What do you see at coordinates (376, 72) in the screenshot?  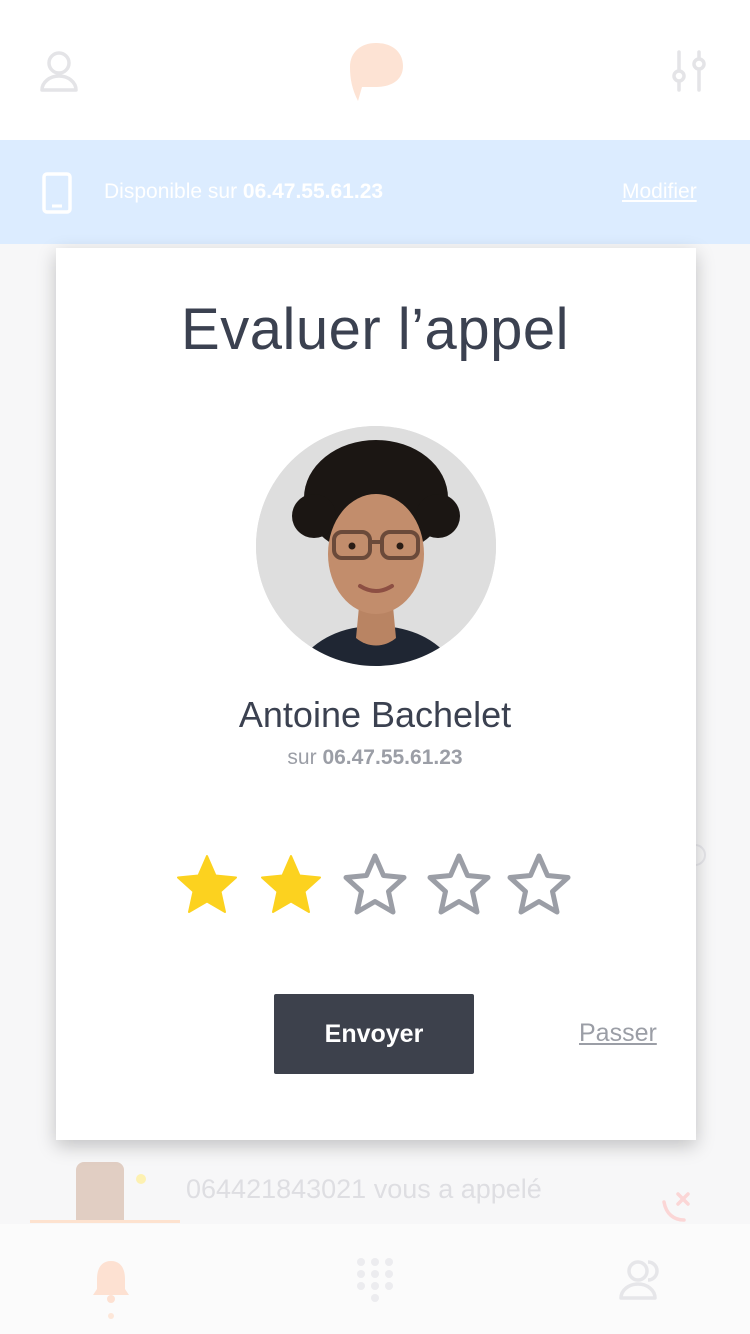 I see `app-logo` at bounding box center [376, 72].